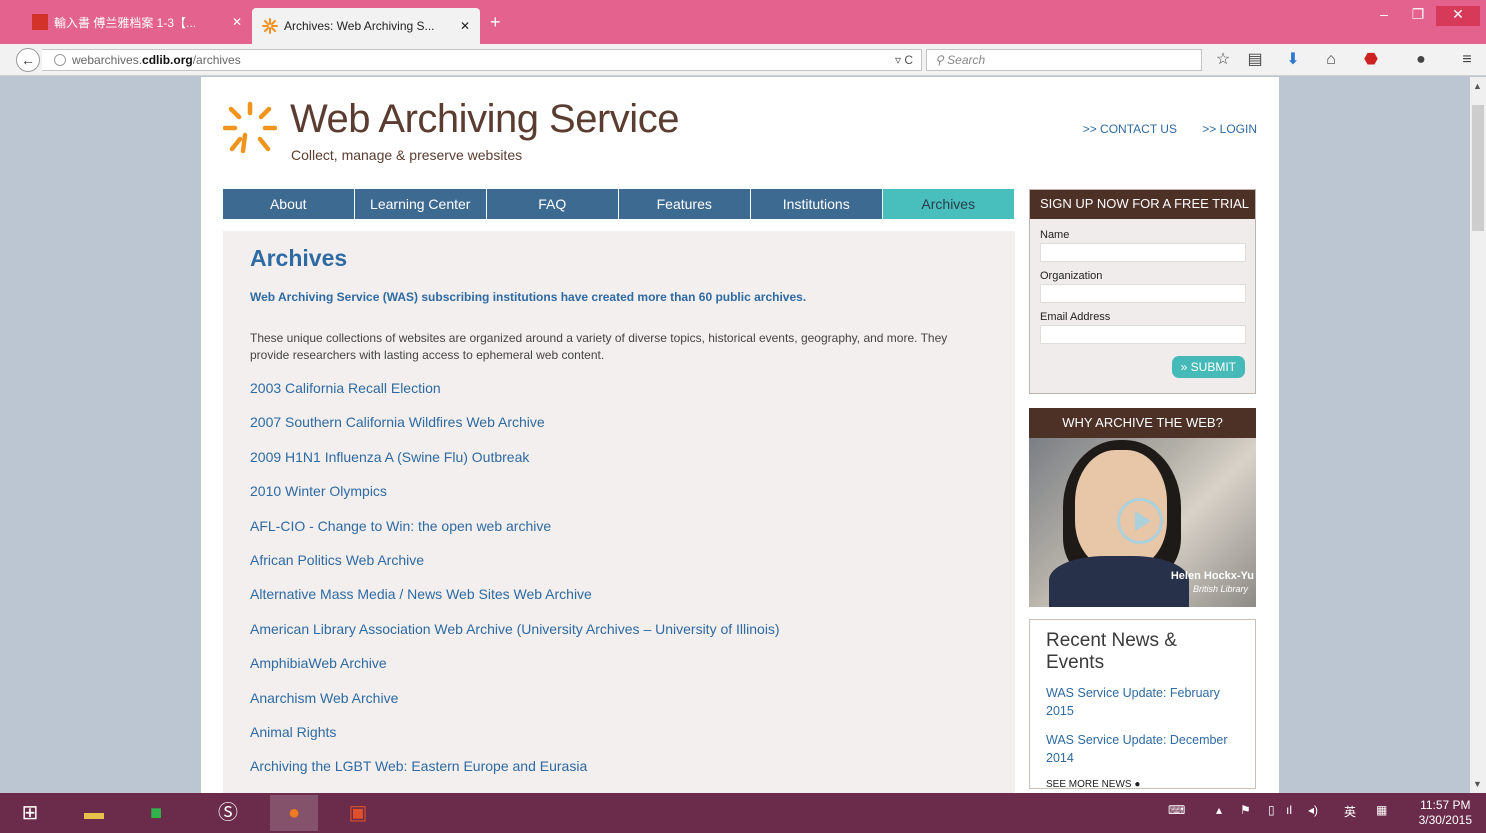 The image size is (1486, 833). What do you see at coordinates (28, 60) in the screenshot?
I see `back-button: ←` at bounding box center [28, 60].